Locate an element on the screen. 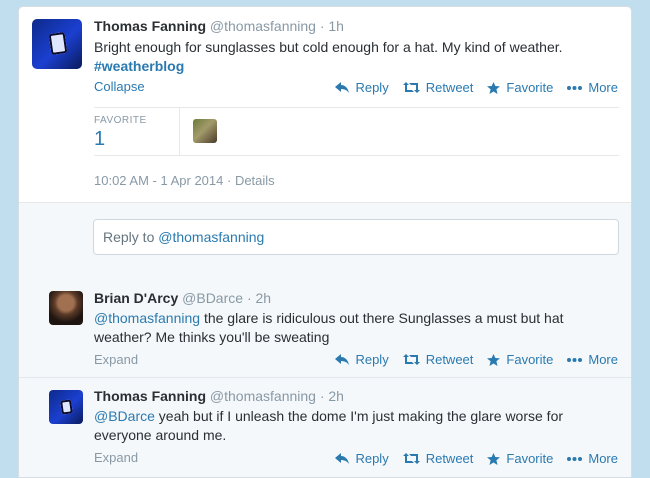 The width and height of the screenshot is (650, 478). mention-link: @BDarce is located at coordinates (124, 416).